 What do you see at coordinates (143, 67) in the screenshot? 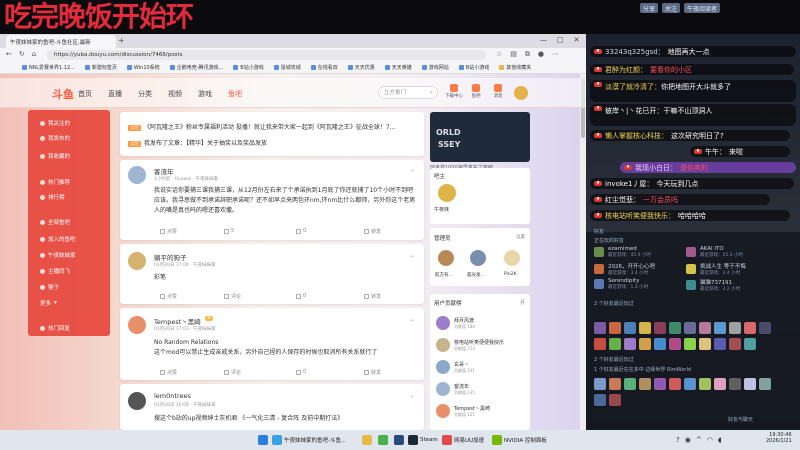
I see `bookmark-item: Win10系统` at bounding box center [143, 67].